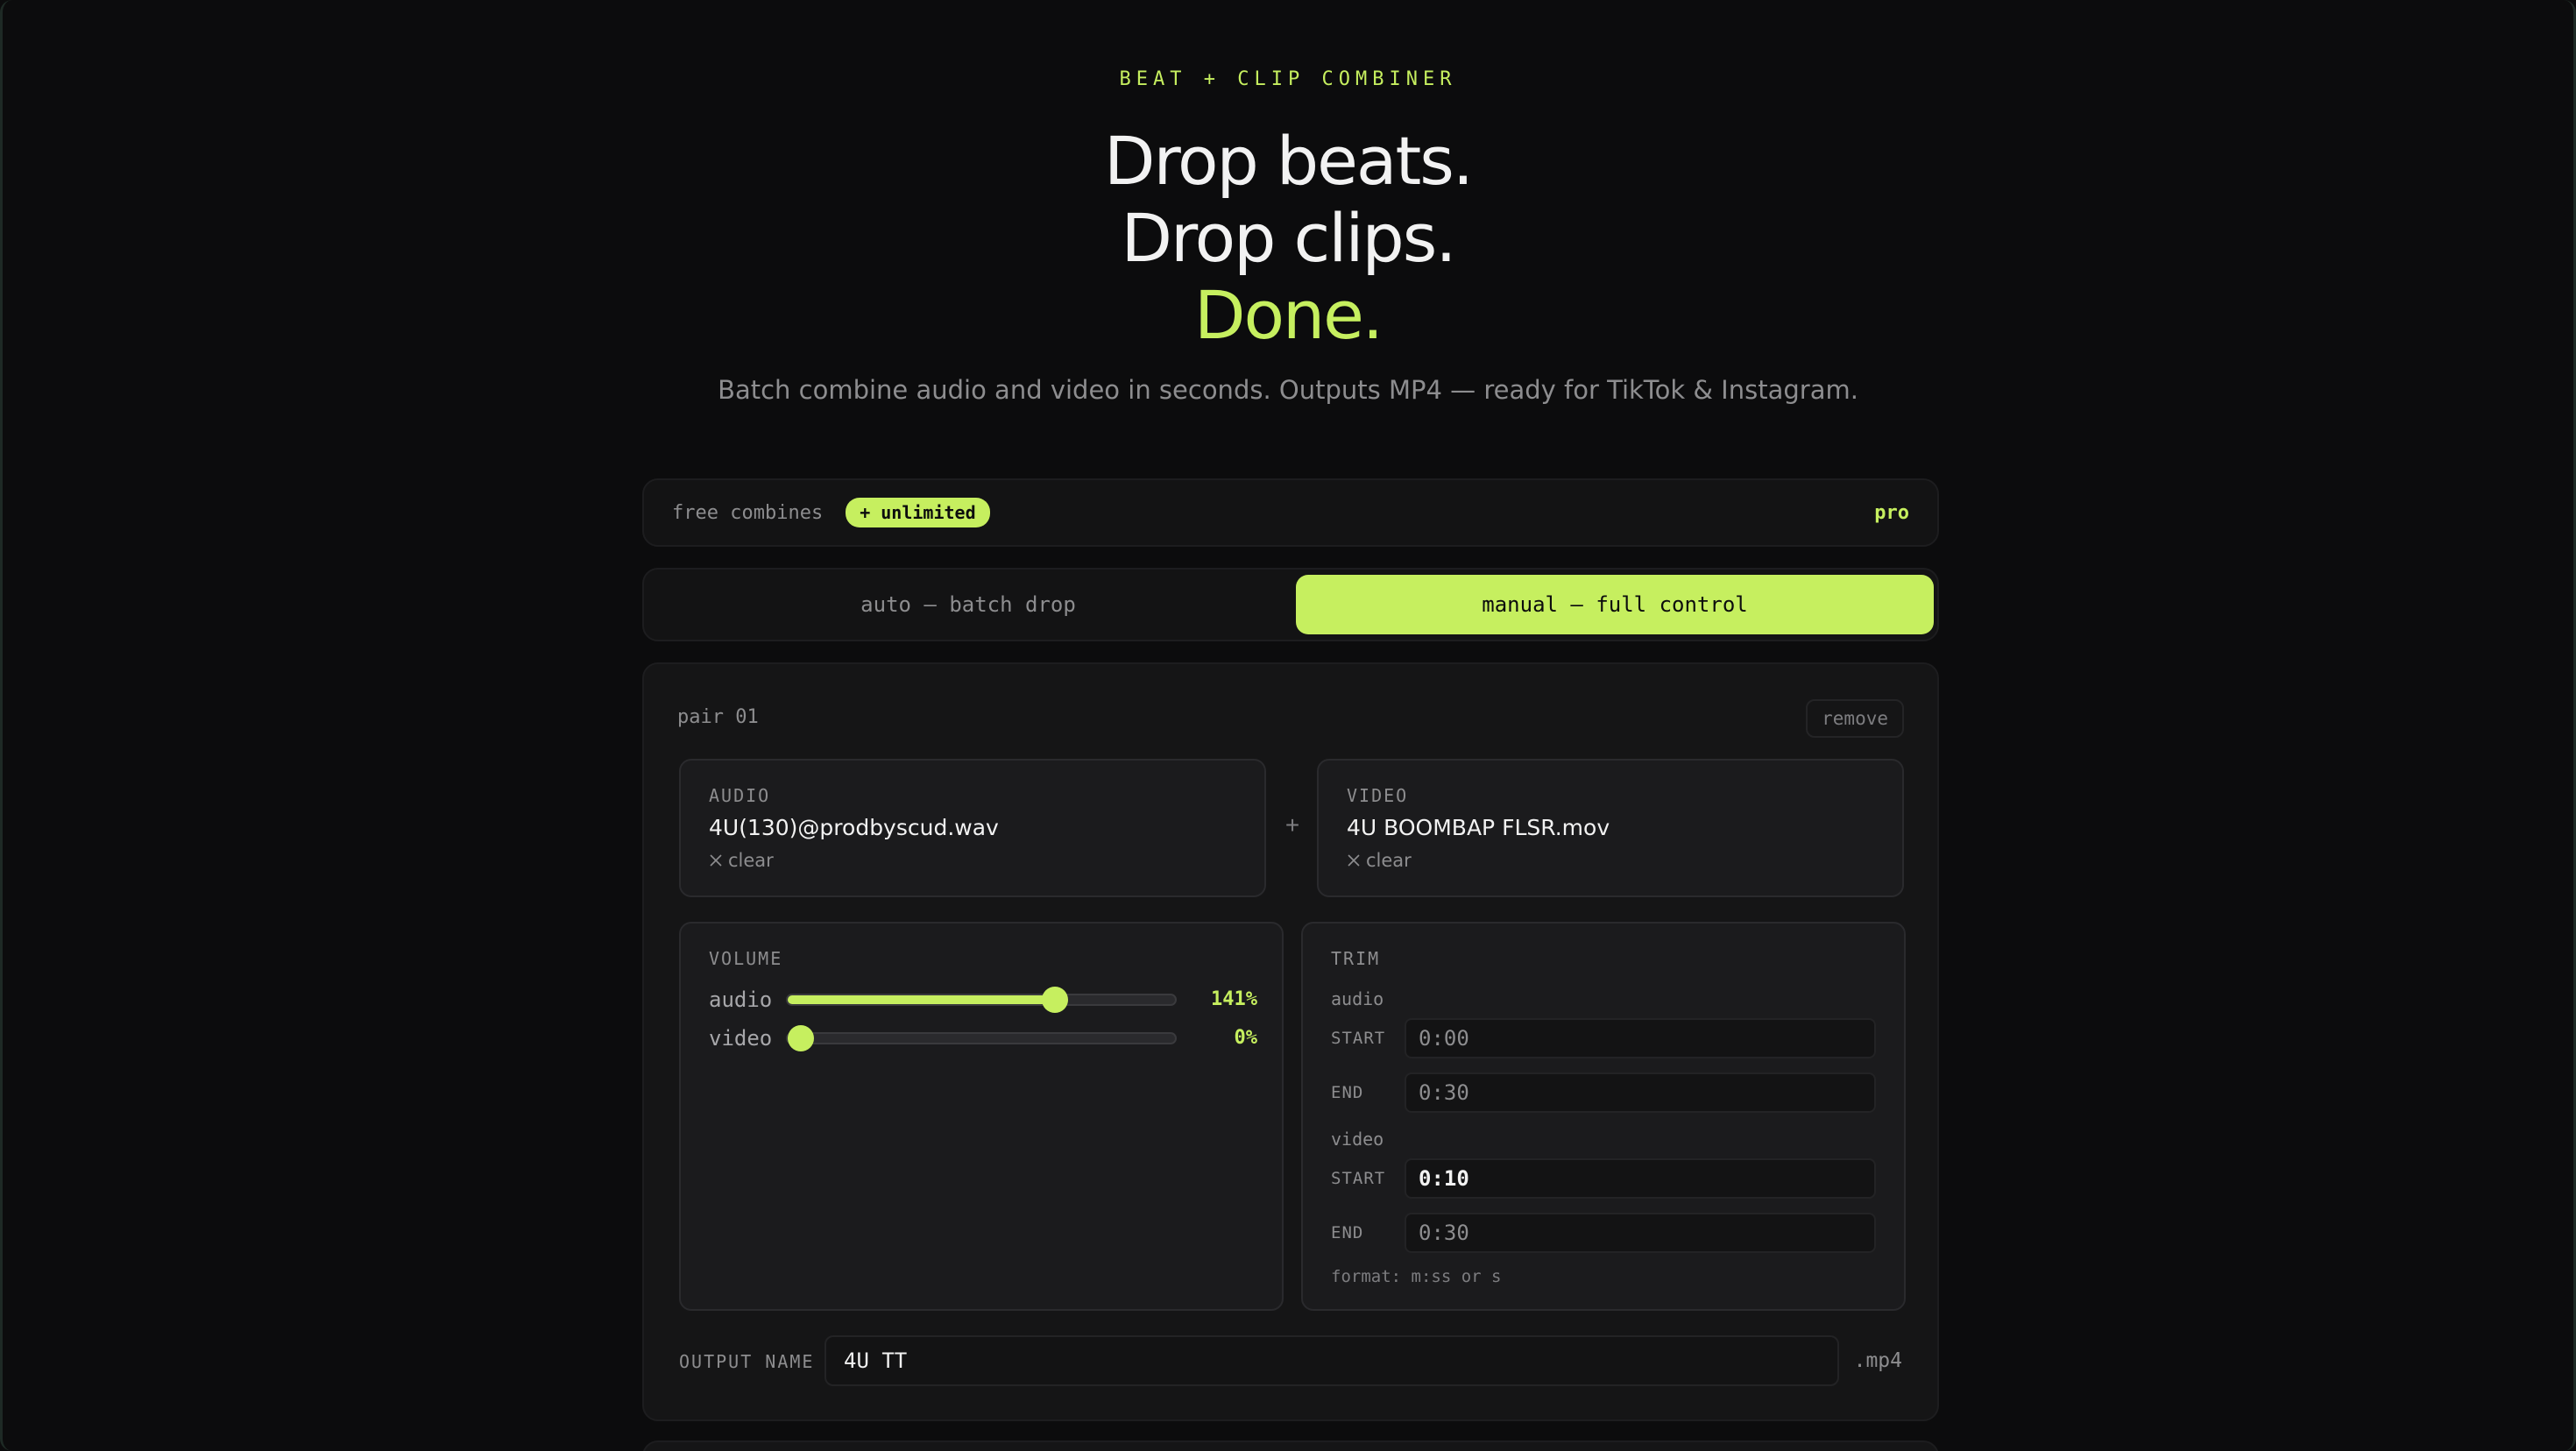 The image size is (2576, 1451). Describe the element at coordinates (1292, 825) in the screenshot. I see `plus-icon: +` at that location.